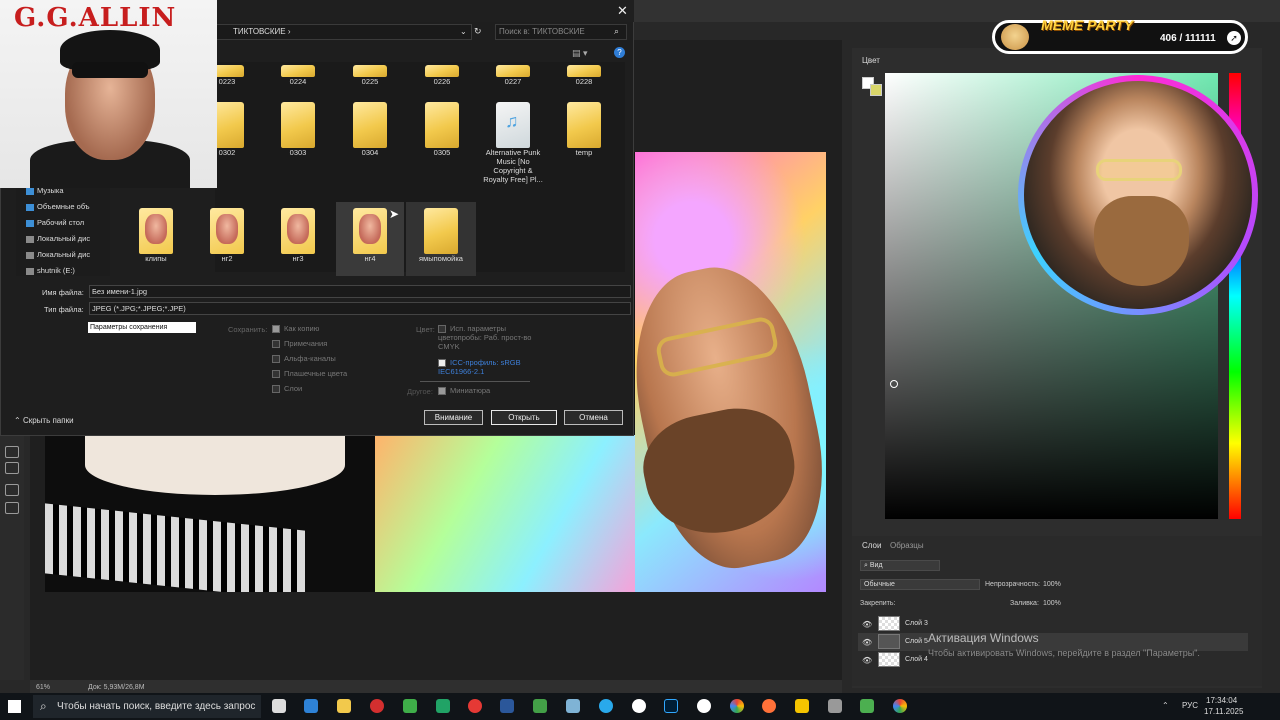 This screenshot has height=720, width=1280. I want to click on tray-chevron-up-icon: ⌃, so click(1165, 705).